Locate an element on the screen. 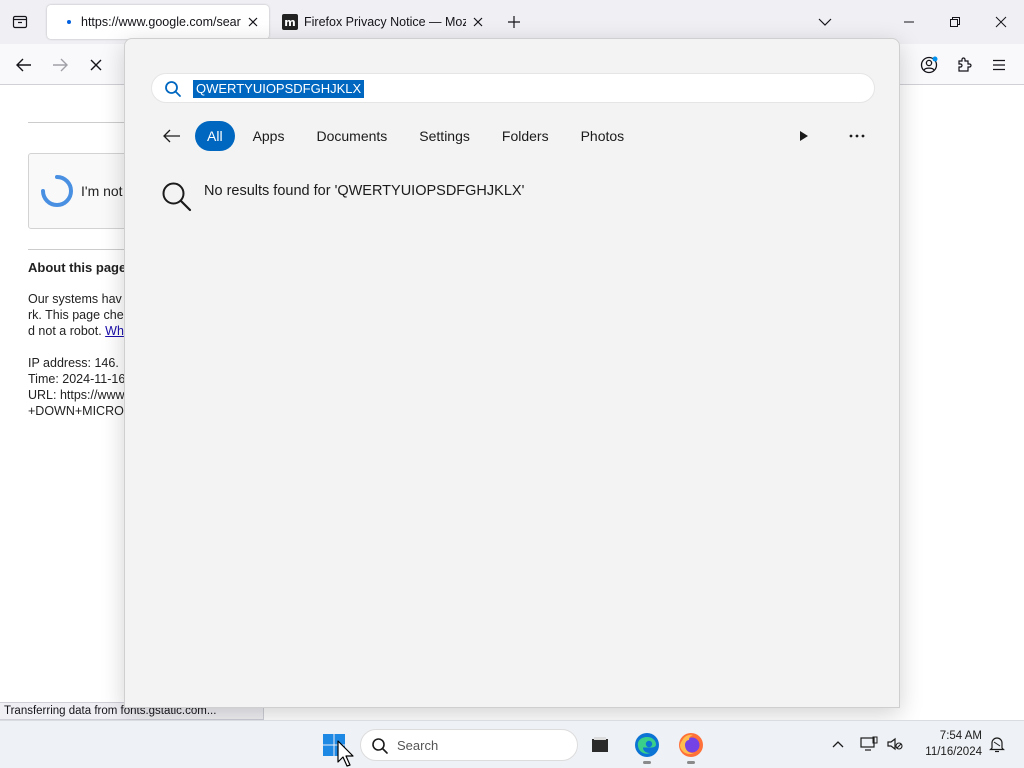 This screenshot has height=768, width=1024. taskbar-clock: 7:54 AM 11/16/2024 is located at coordinates (947, 744).